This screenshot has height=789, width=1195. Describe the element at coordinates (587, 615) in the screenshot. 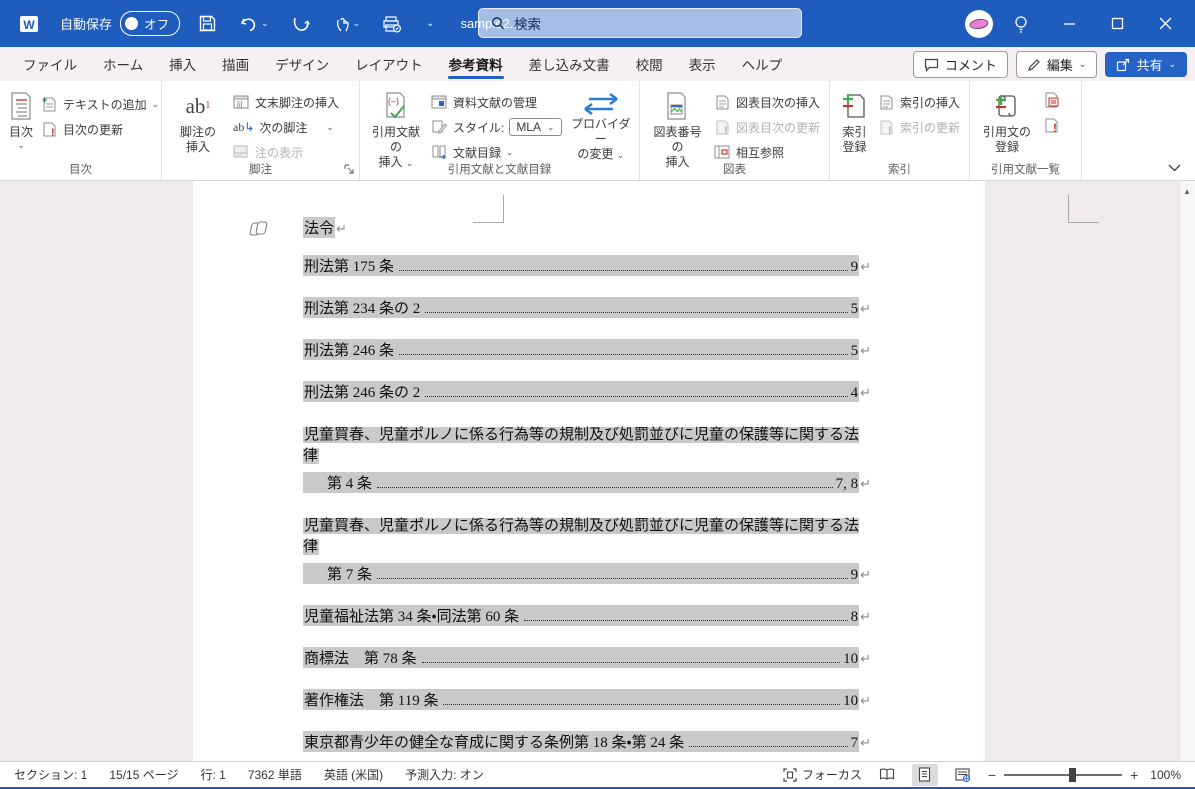

I see `toa-entry: 児童福祉法第 34 条・同法第 60 条 8 ↵` at that location.